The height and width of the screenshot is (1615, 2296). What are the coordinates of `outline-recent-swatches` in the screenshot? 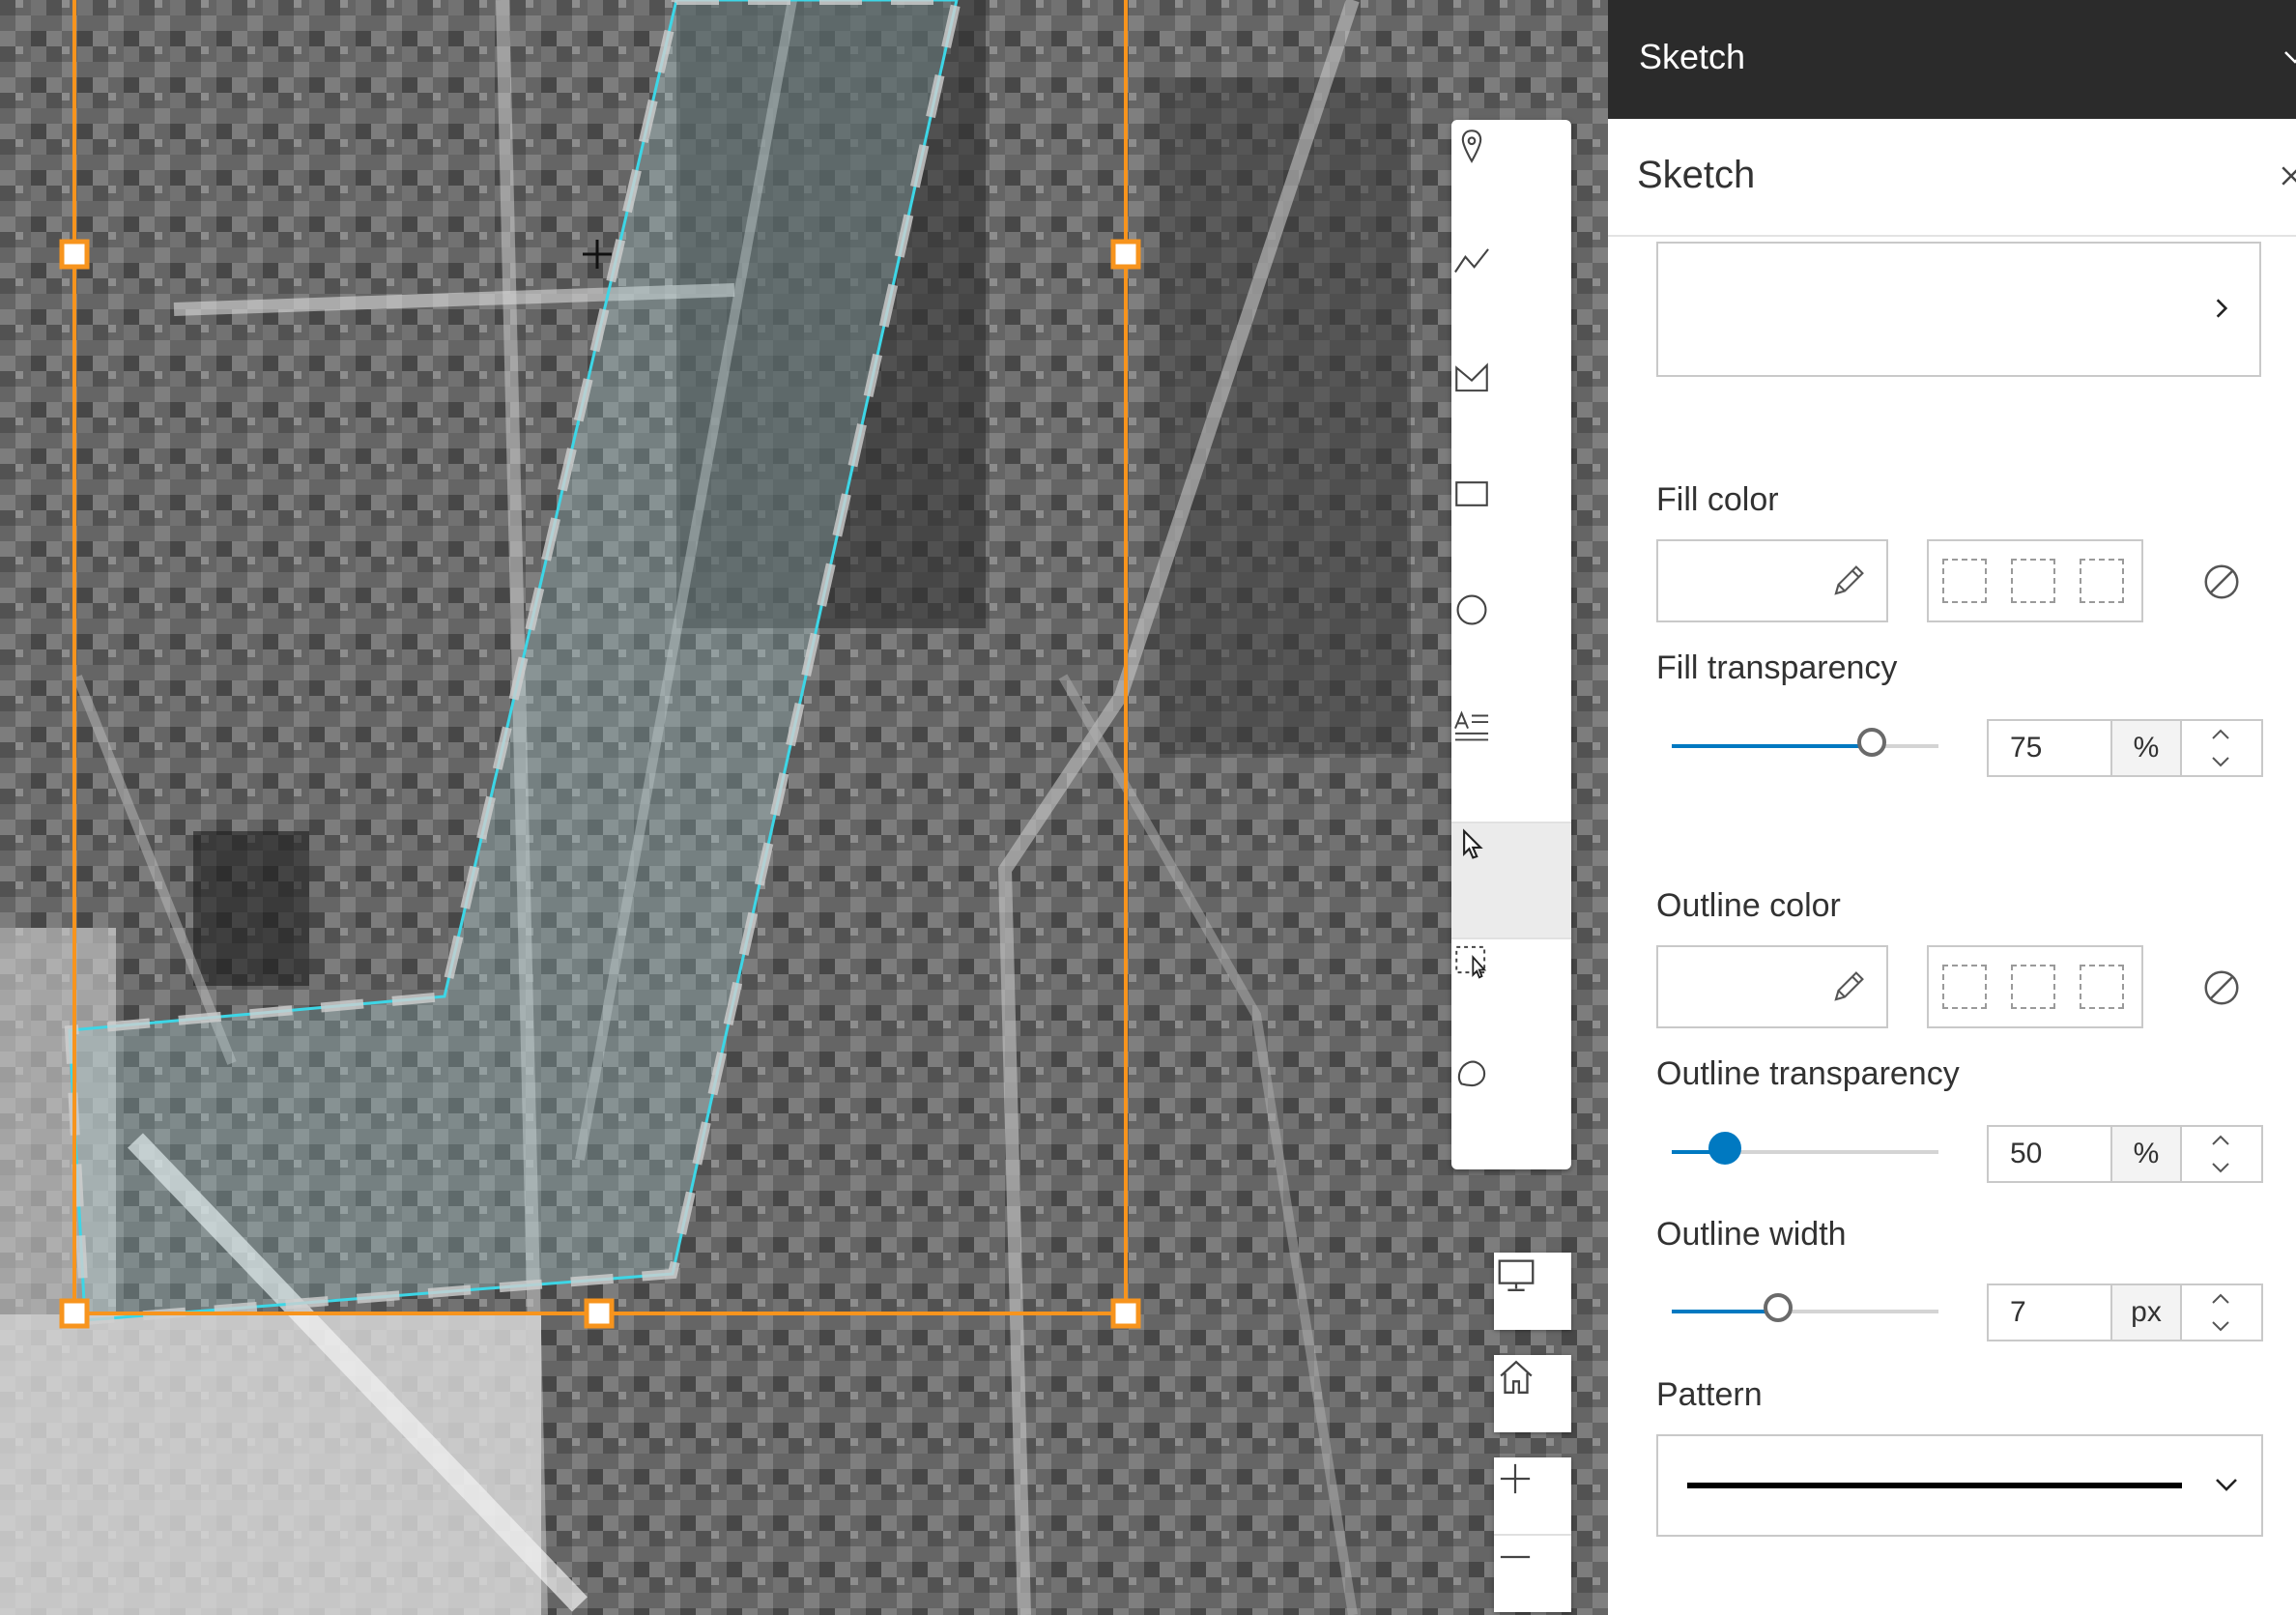 It's located at (2035, 986).